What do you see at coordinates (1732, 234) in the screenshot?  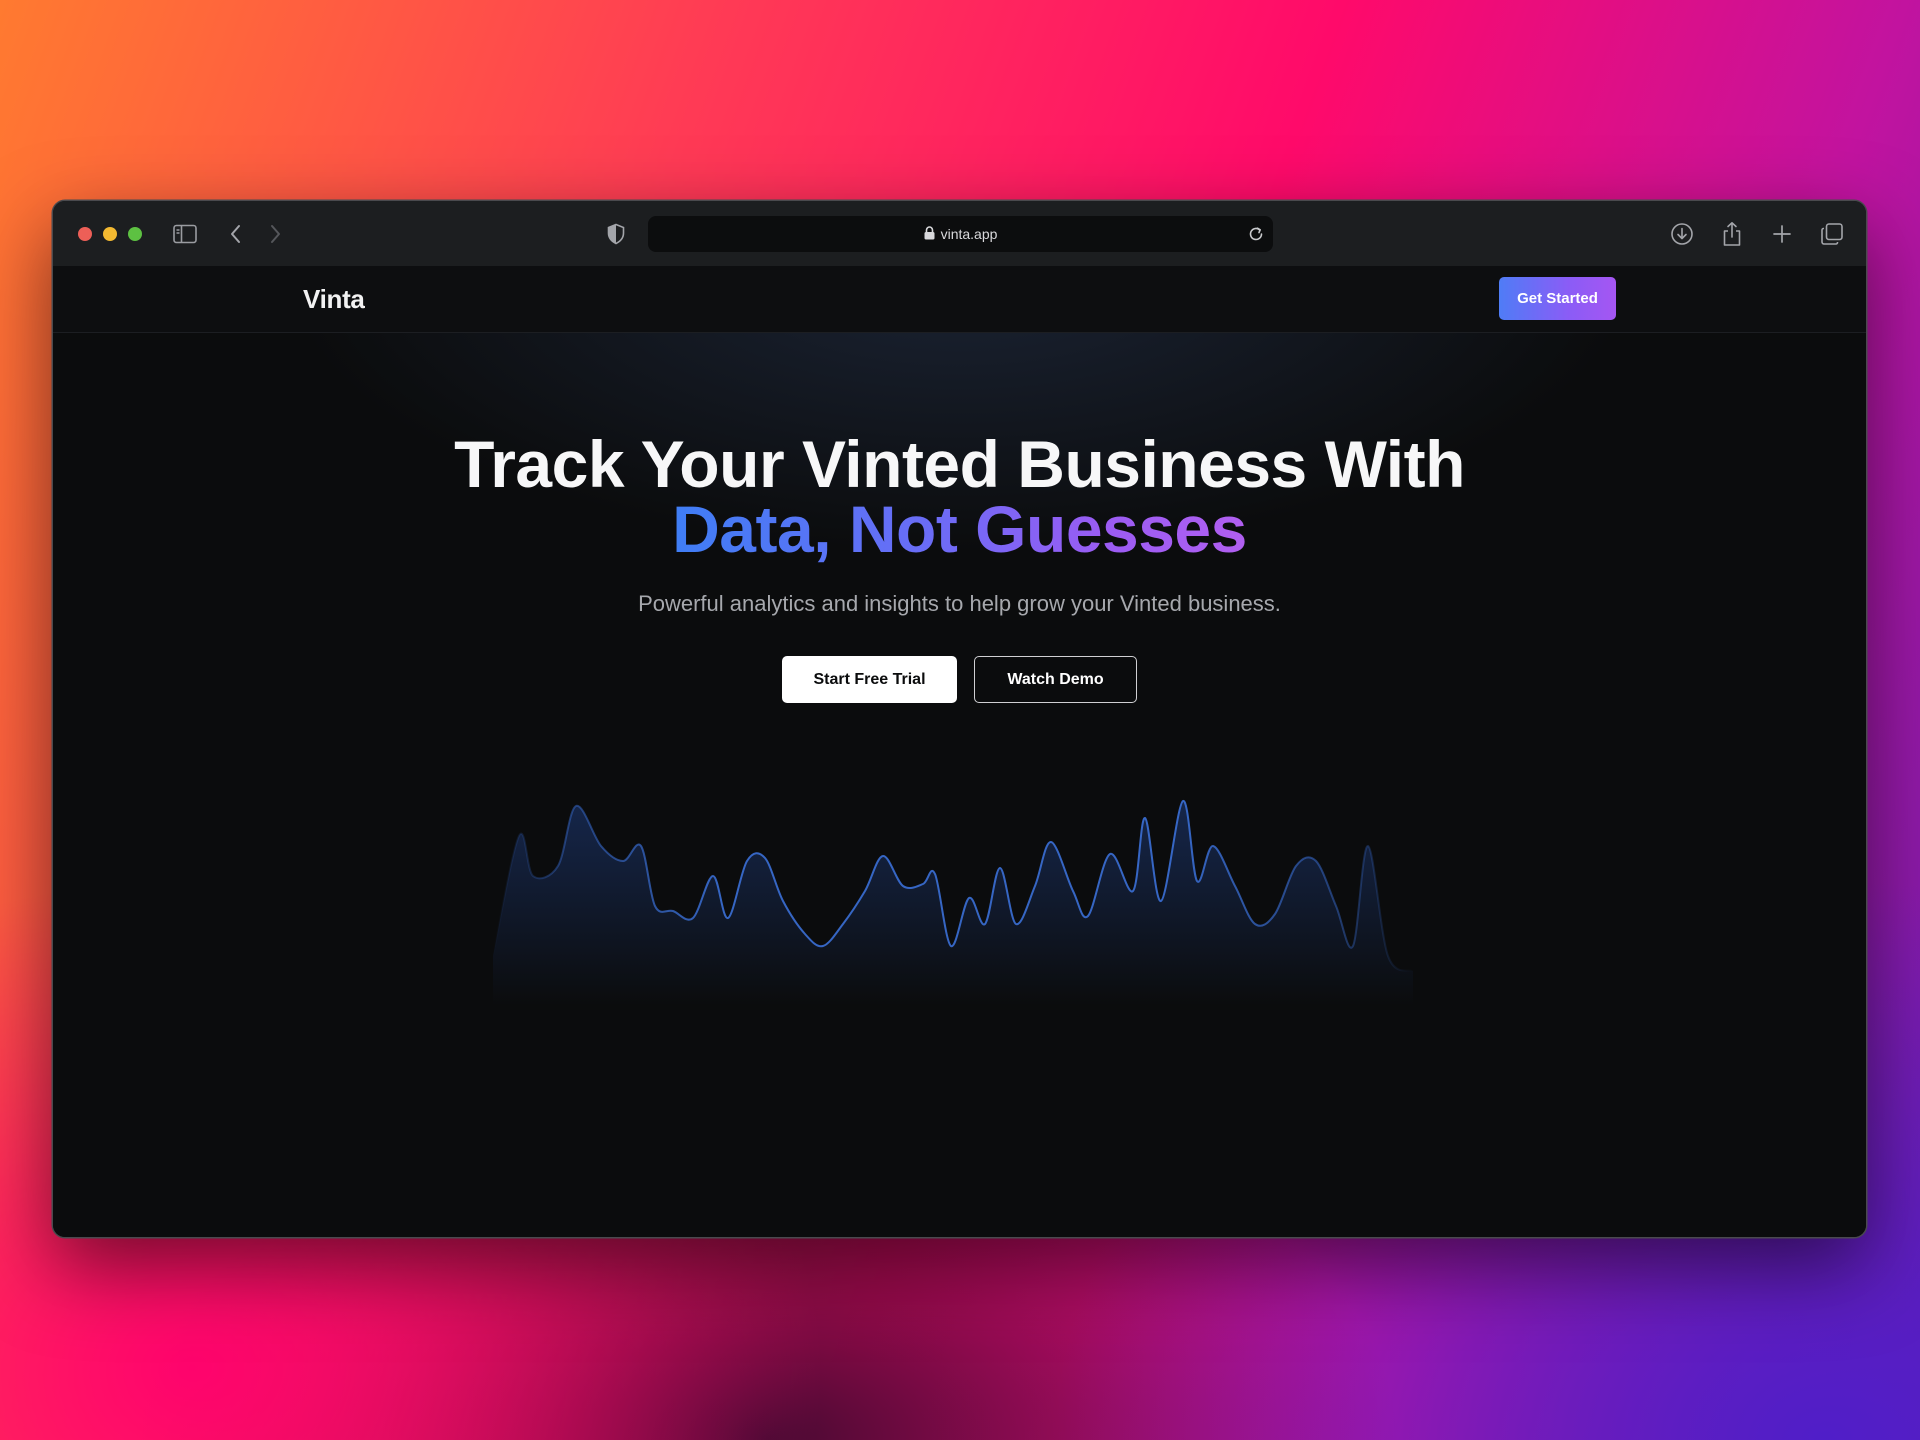 I see `share-icon` at bounding box center [1732, 234].